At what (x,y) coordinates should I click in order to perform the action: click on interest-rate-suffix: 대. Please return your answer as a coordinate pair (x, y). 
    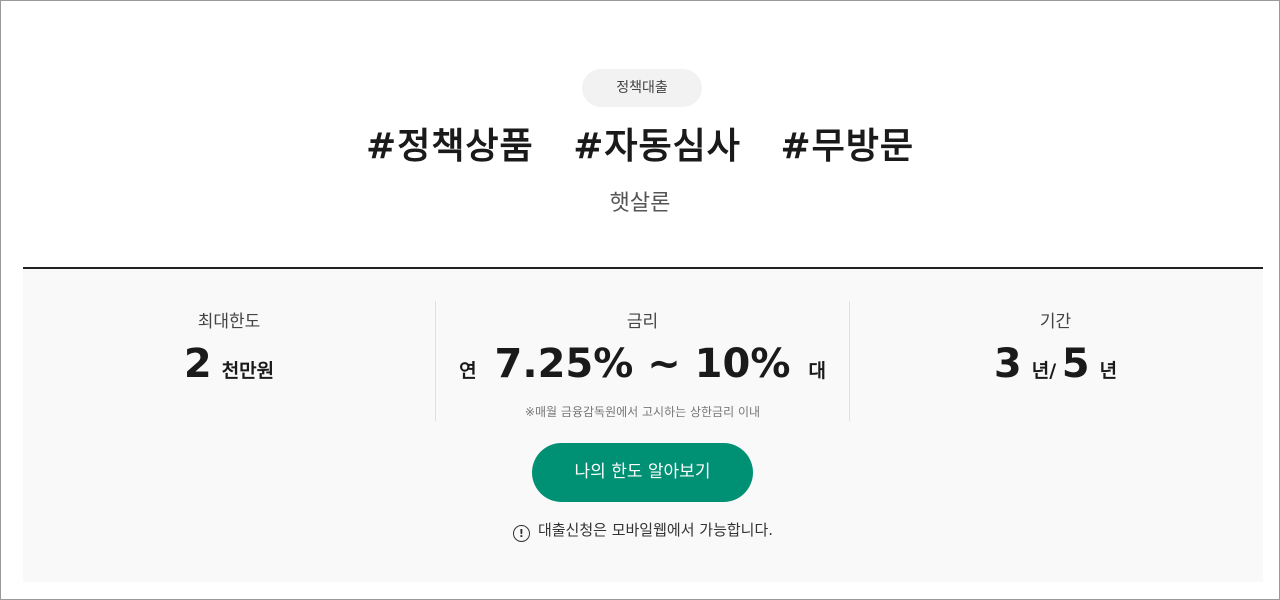
    Looking at the image, I should click on (817, 371).